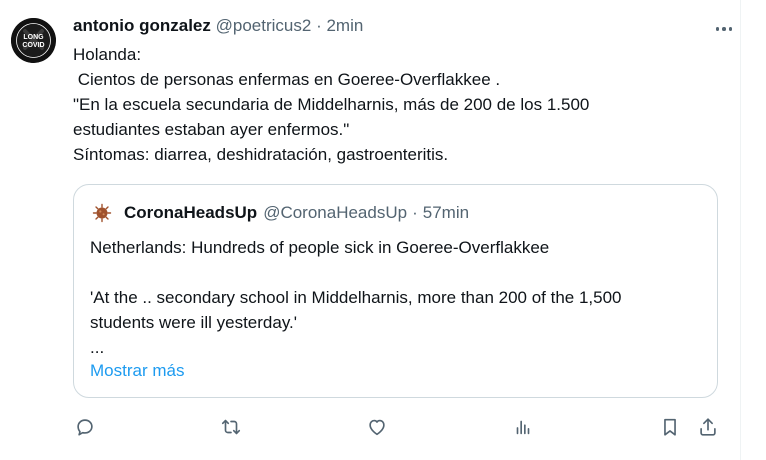 This screenshot has height=460, width=766. I want to click on views-icon, so click(523, 427).